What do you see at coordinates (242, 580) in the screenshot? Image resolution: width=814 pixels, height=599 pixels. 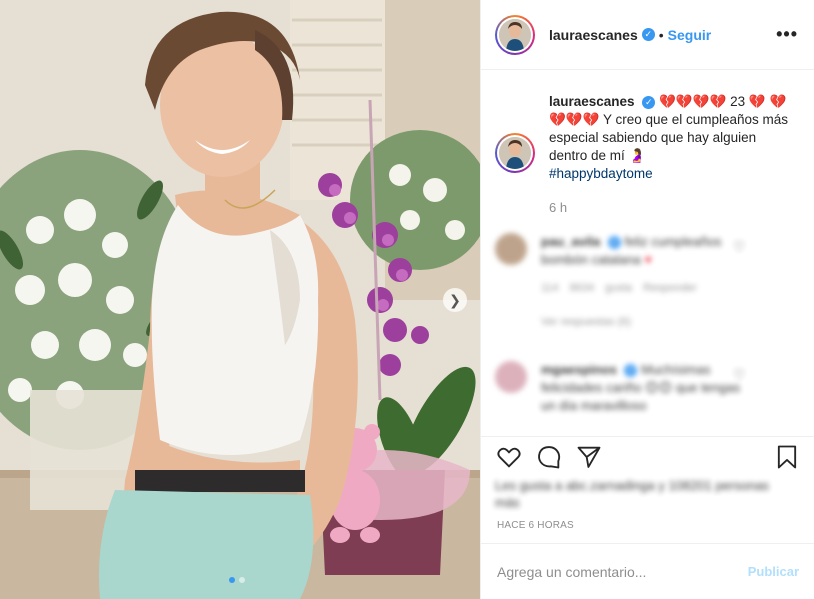 I see `carousel-dot` at bounding box center [242, 580].